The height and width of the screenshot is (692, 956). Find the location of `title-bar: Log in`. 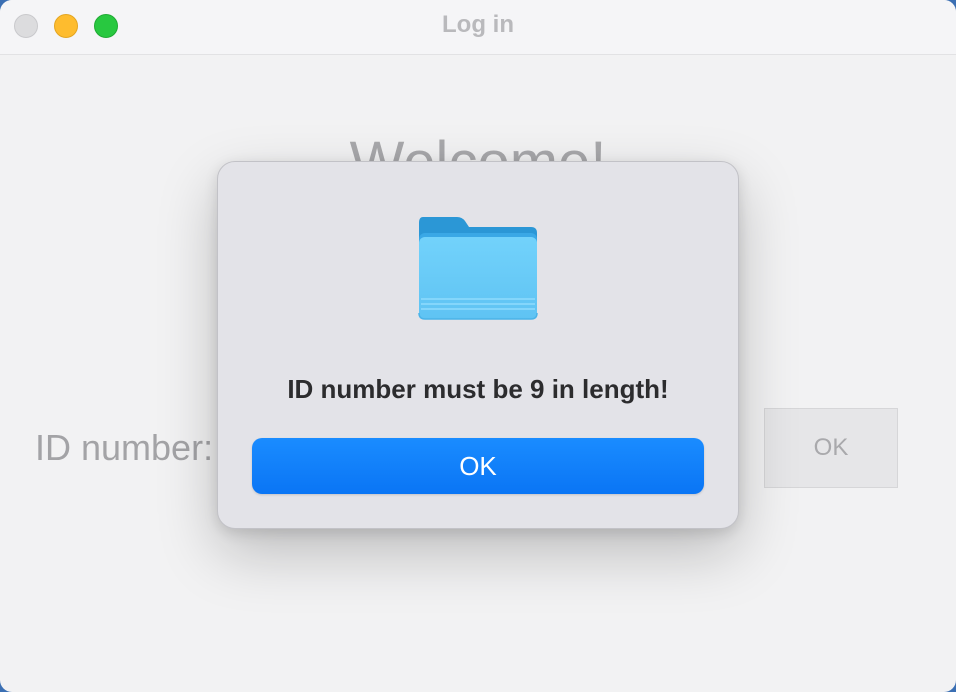

title-bar: Log in is located at coordinates (478, 27).